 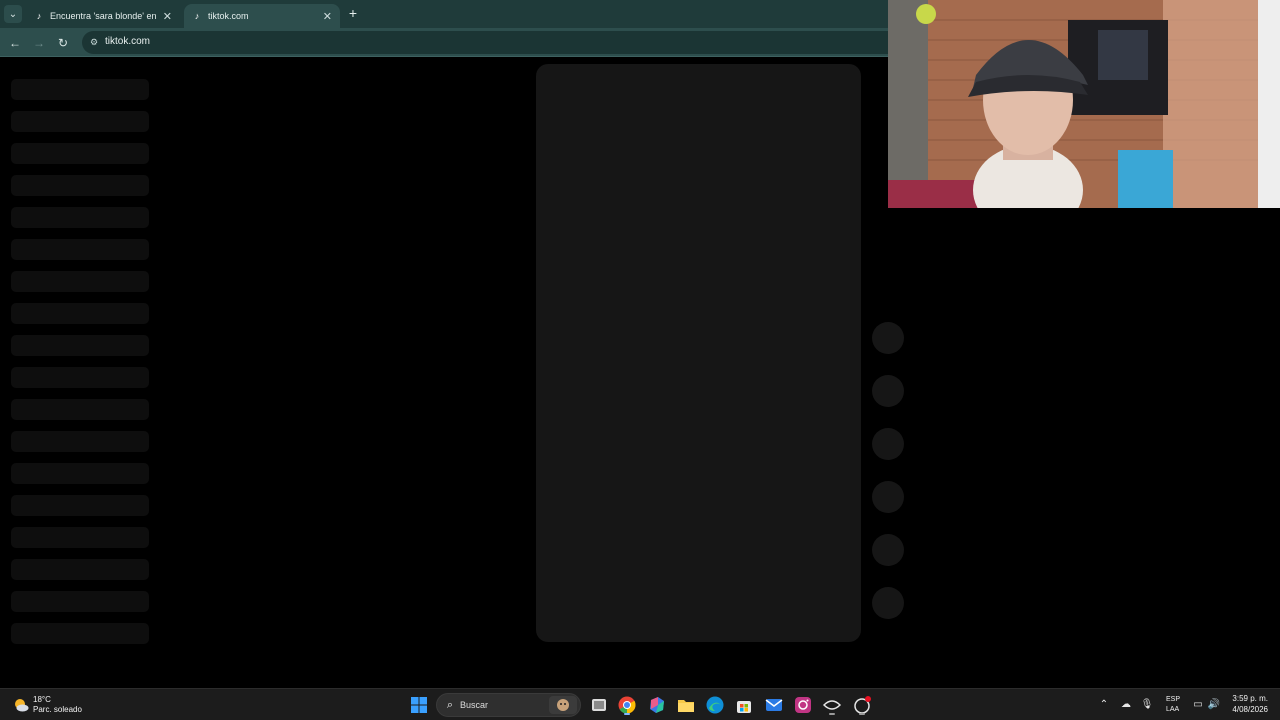 What do you see at coordinates (832, 705) in the screenshot?
I see `app-icon` at bounding box center [832, 705].